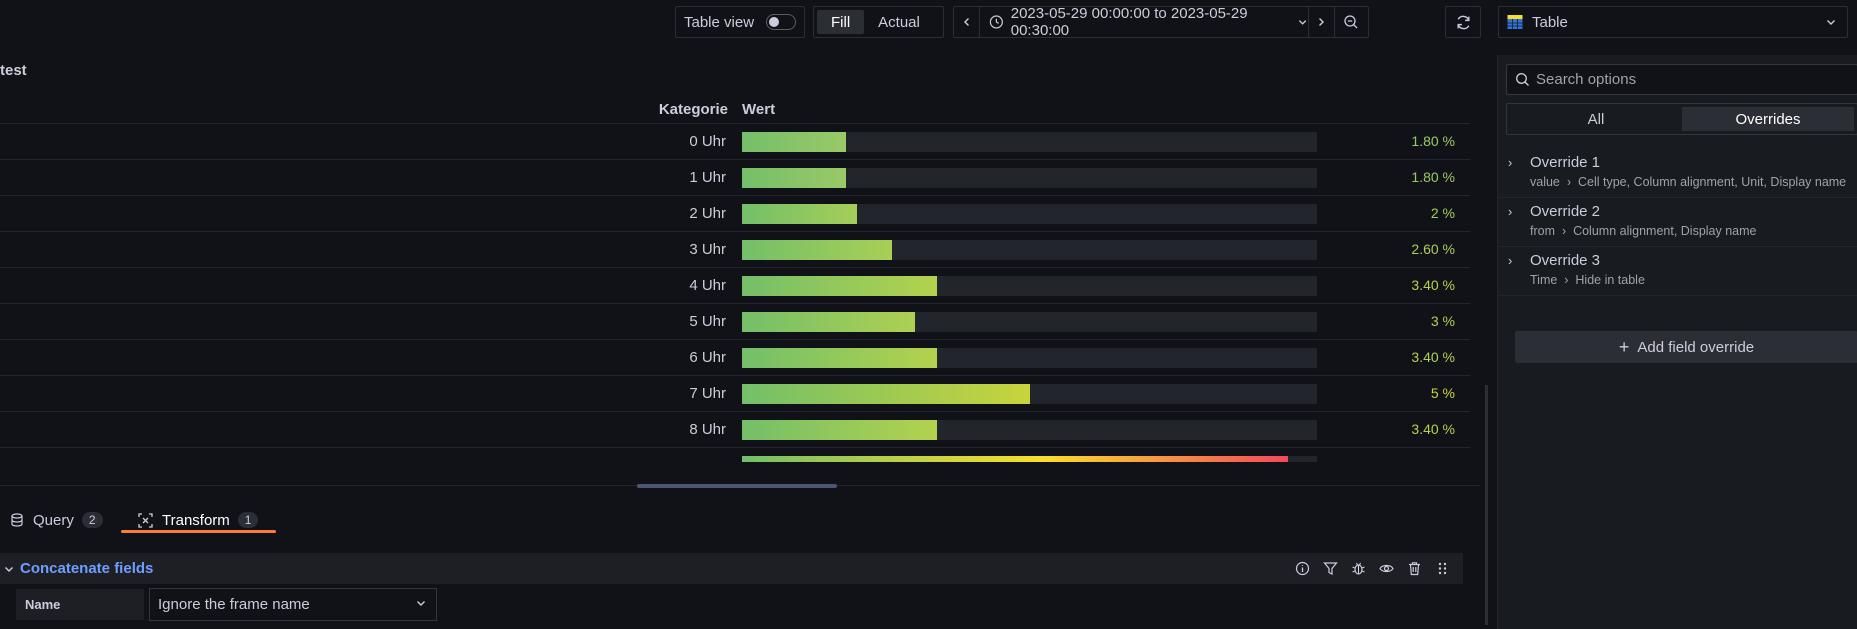  What do you see at coordinates (1372, 568) in the screenshot?
I see `transformation-actions` at bounding box center [1372, 568].